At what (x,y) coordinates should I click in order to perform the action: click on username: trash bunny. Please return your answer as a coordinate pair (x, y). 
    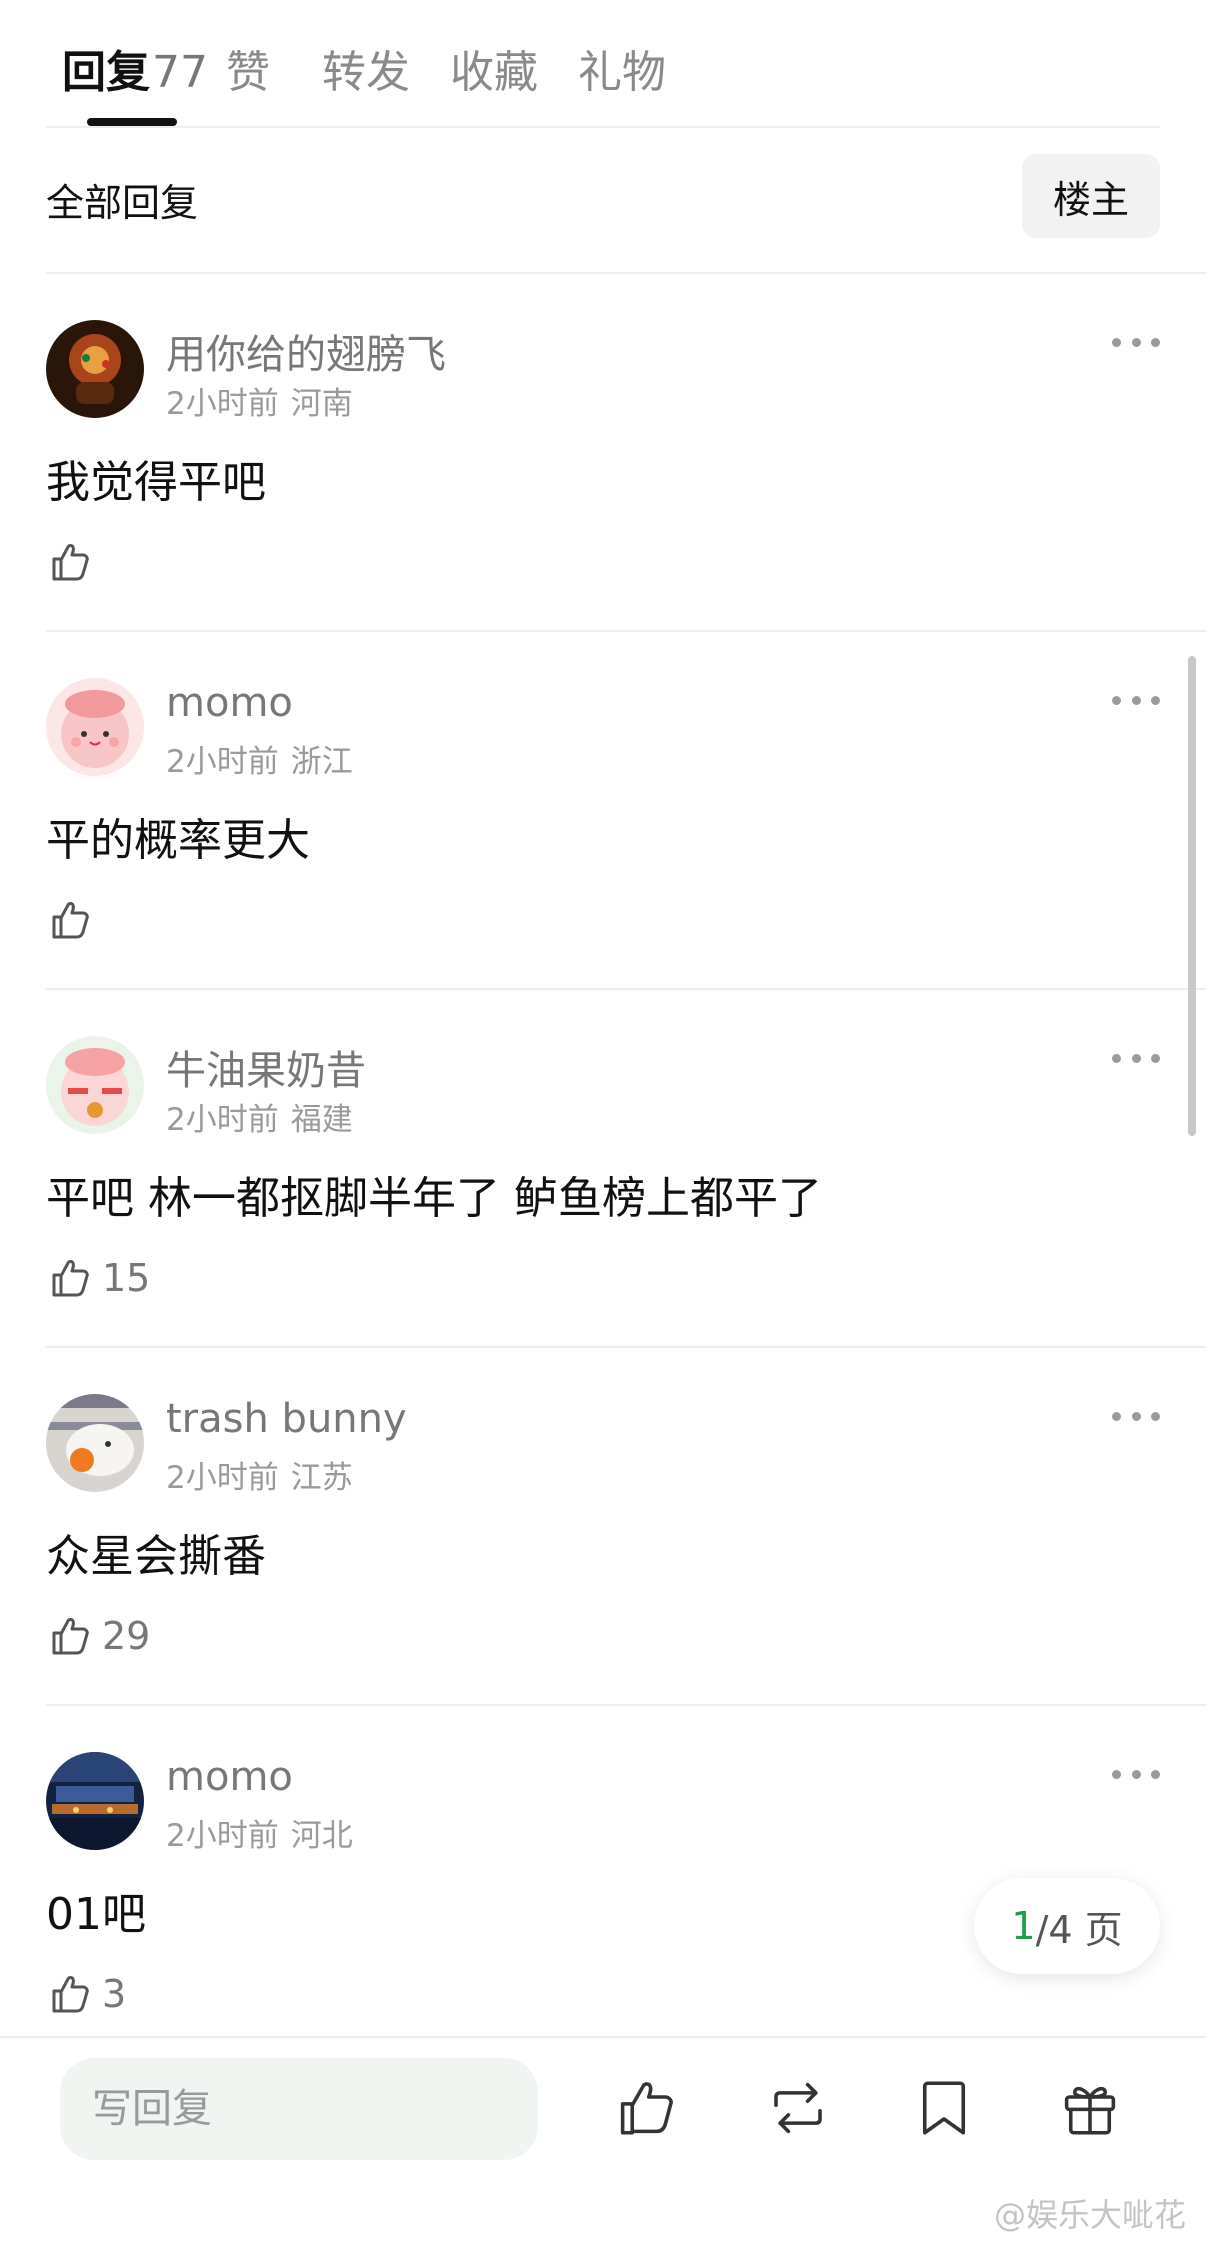
    Looking at the image, I should click on (286, 1419).